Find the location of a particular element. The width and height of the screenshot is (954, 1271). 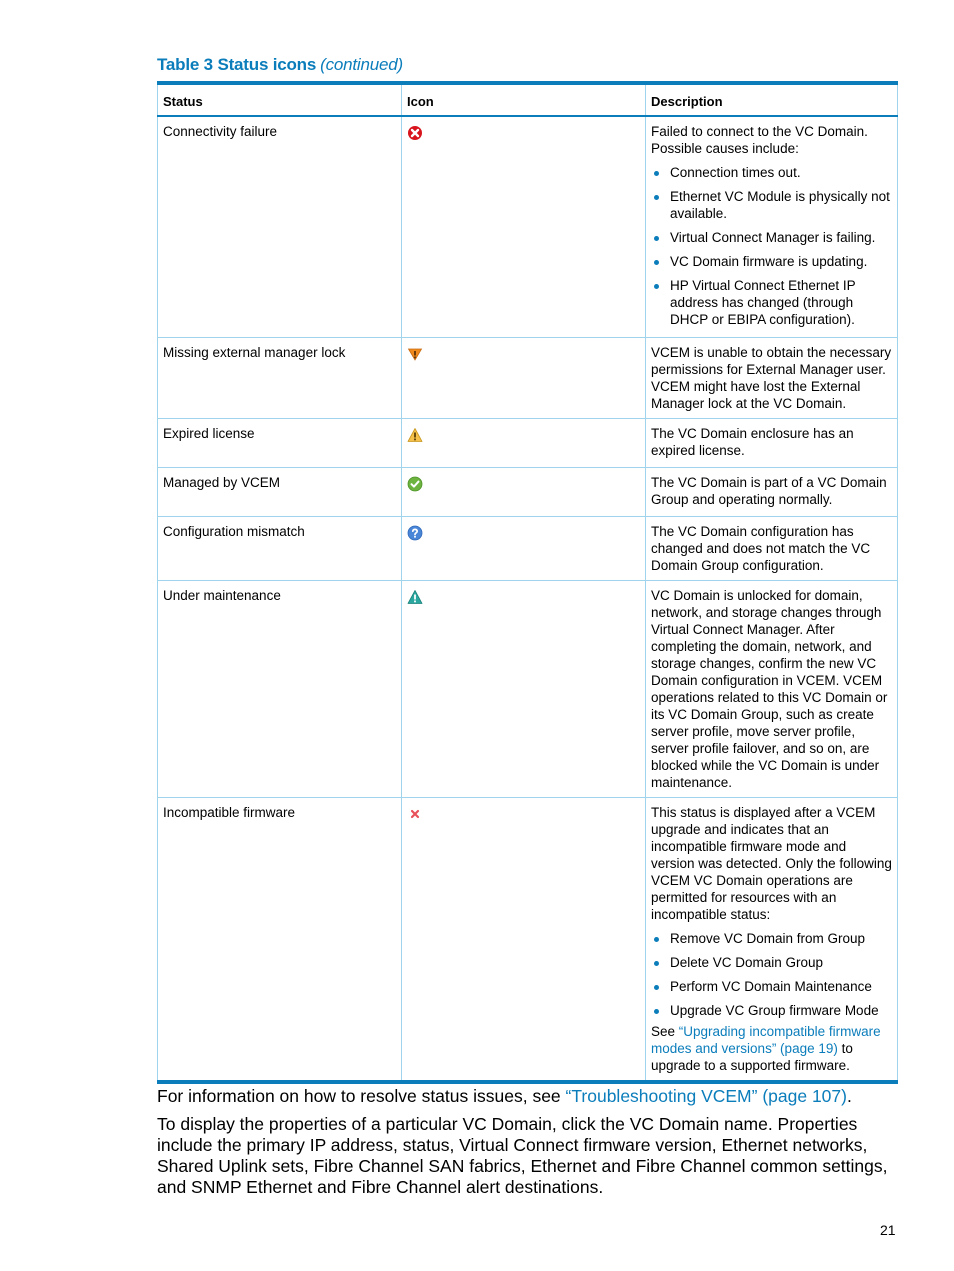

lock-warning-icon is located at coordinates (415, 354).